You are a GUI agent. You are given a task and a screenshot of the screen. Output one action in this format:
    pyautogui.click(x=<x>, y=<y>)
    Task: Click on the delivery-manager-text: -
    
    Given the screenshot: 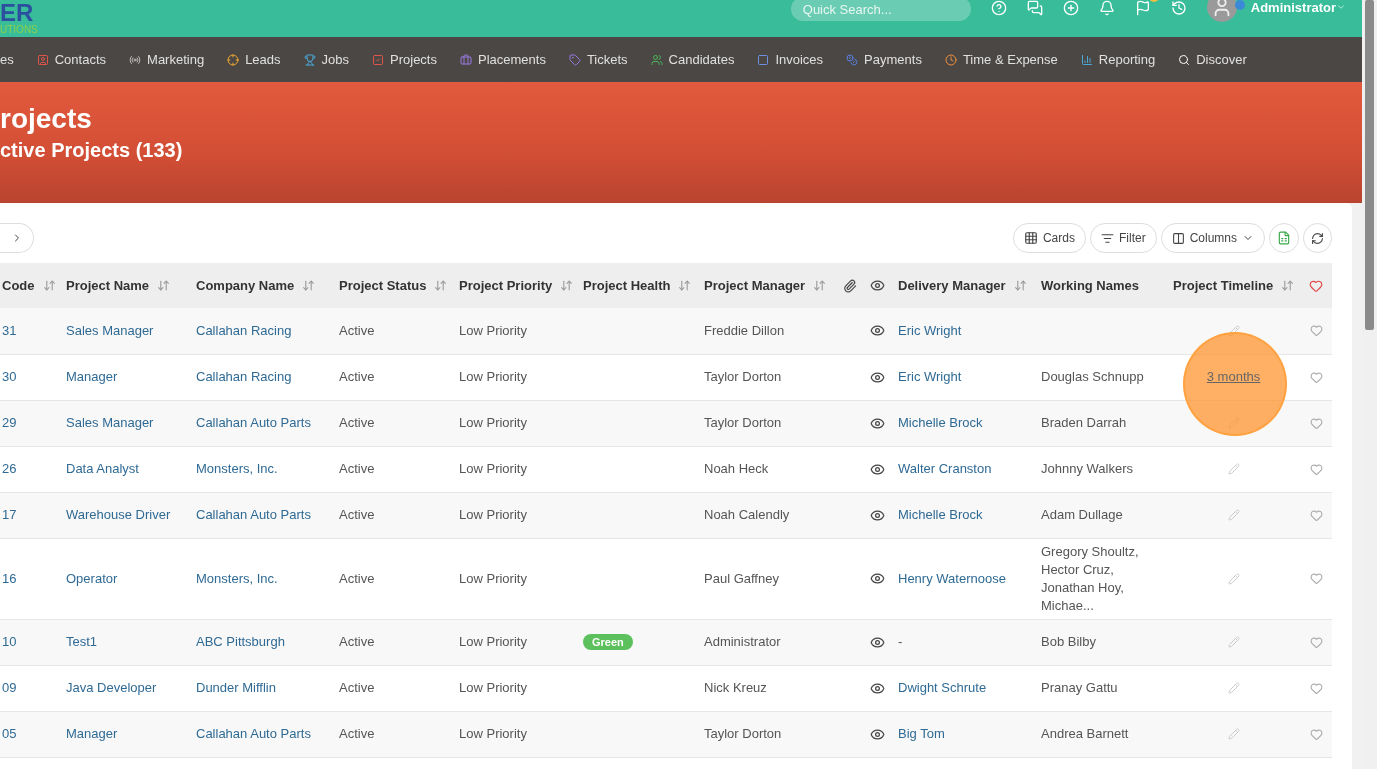 What is the action you would take?
    pyautogui.click(x=900, y=641)
    